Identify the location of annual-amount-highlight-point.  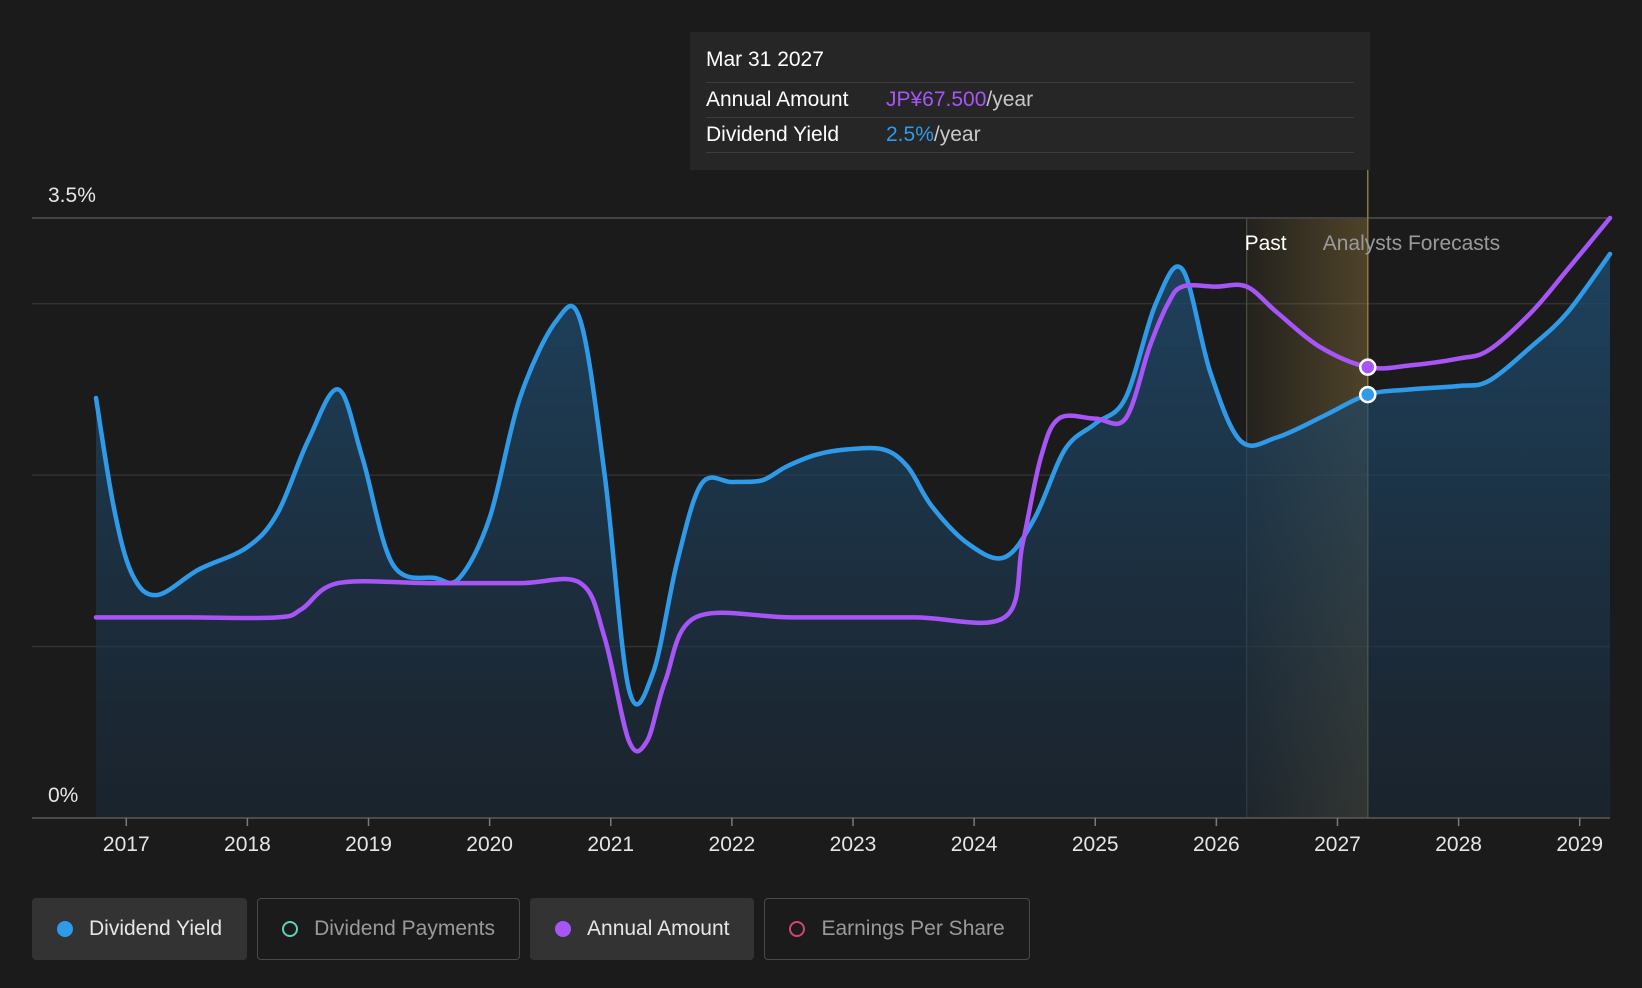
(1368, 367).